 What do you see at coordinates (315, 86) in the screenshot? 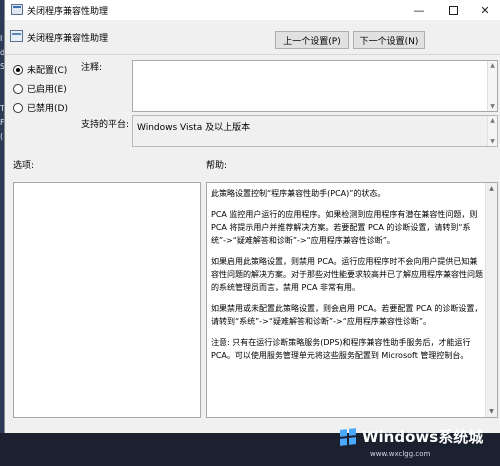
I see `comment-textarea: ▲ ▼` at bounding box center [315, 86].